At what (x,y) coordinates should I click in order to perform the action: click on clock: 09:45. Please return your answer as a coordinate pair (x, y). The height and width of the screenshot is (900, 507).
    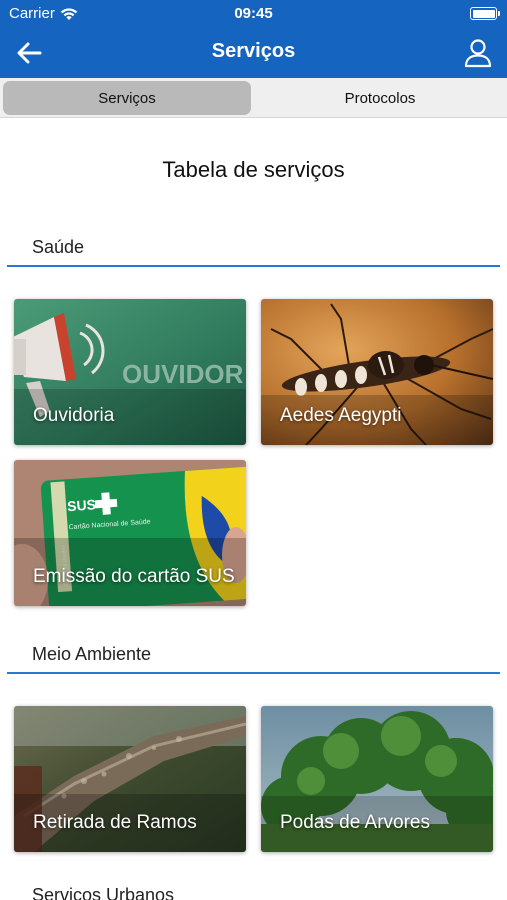
    Looking at the image, I should click on (253, 13).